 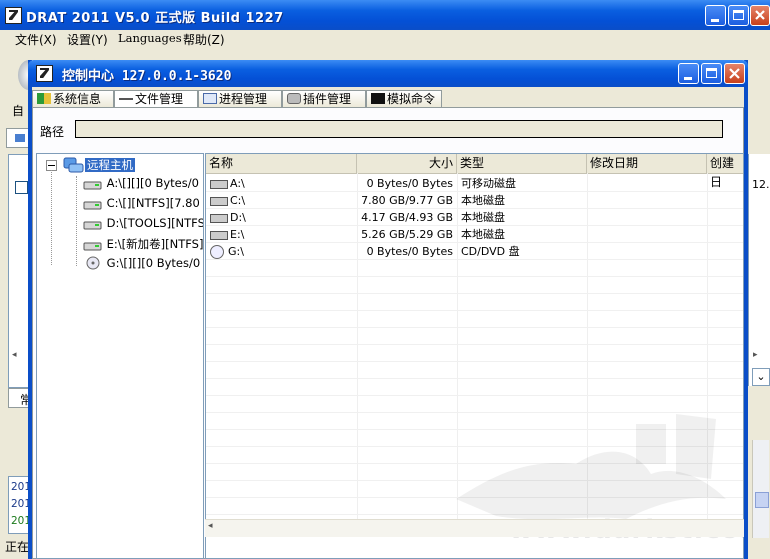 I want to click on cd-drive-icon, so click(x=93, y=262).